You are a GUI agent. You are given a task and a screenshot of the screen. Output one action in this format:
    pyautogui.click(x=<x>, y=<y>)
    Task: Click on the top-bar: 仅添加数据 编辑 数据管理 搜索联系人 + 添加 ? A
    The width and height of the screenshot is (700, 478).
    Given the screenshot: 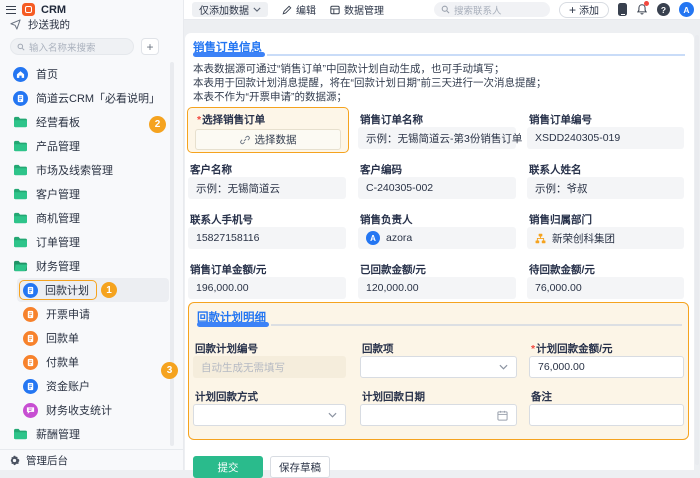 What is the action you would take?
    pyautogui.click(x=442, y=10)
    